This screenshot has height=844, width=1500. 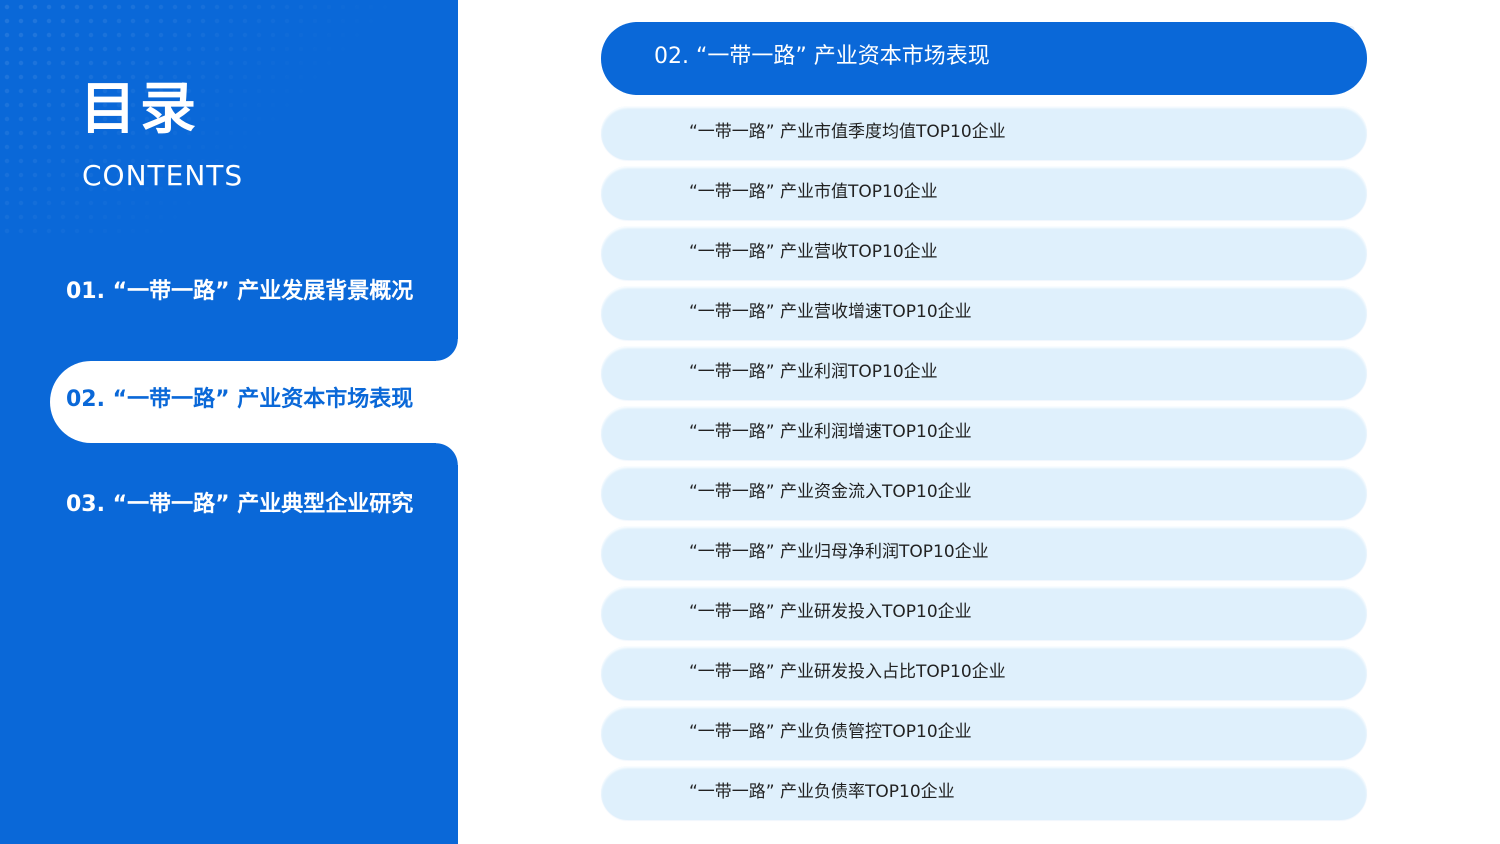 What do you see at coordinates (830, 612) in the screenshot?
I see `subitem-label: “一带一路” 产业研发投入TOP10企业` at bounding box center [830, 612].